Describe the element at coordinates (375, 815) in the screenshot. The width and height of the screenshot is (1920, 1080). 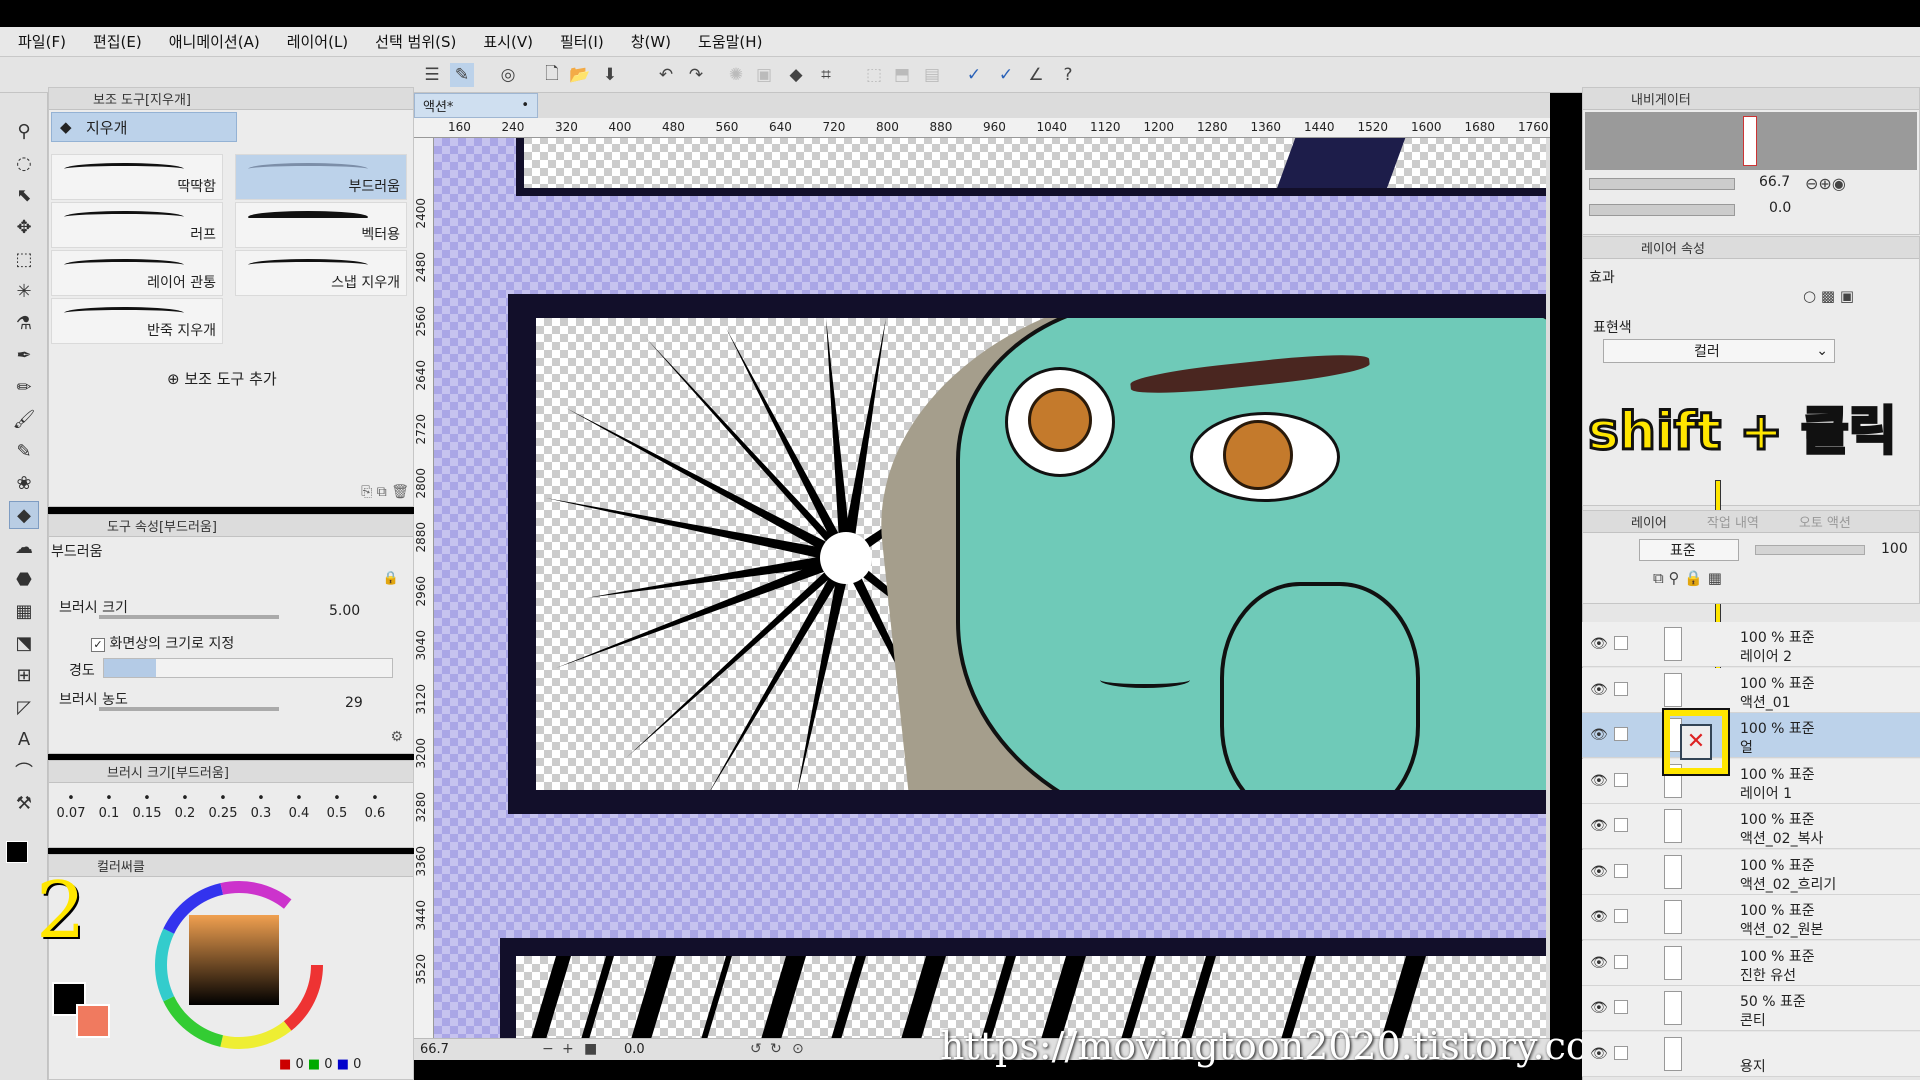
I see `brush-size-preset: • 0.6` at that location.